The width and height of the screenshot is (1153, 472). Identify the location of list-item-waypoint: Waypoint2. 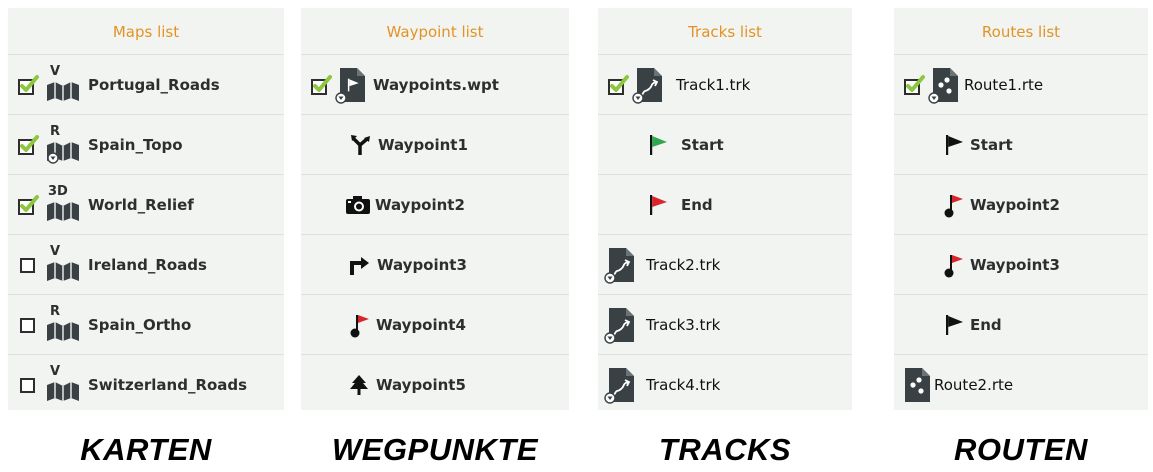
(435, 205).